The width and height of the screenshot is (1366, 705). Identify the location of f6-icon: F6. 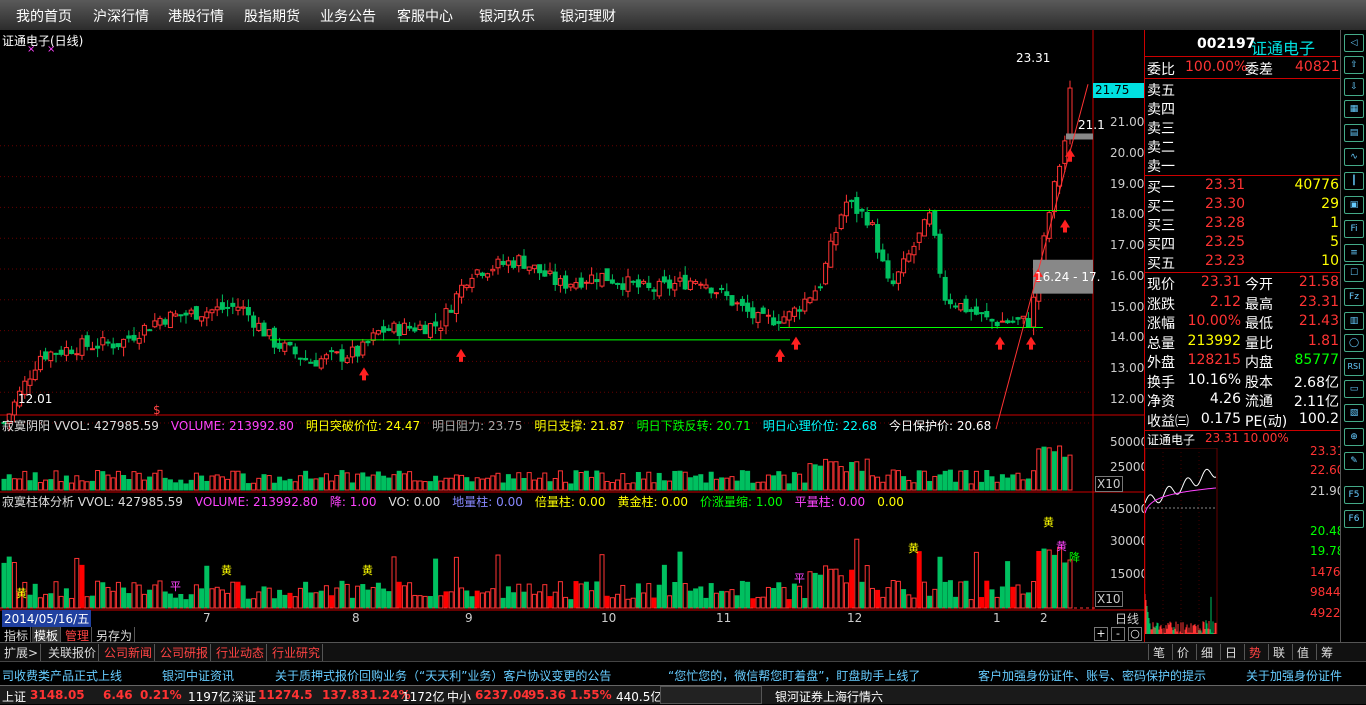
(1354, 519).